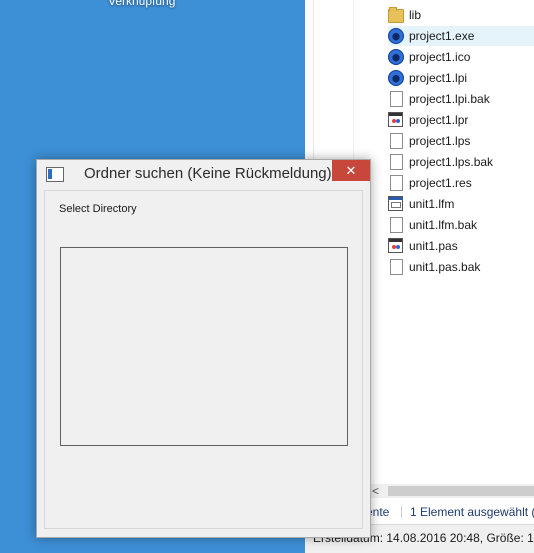  Describe the element at coordinates (449, 99) in the screenshot. I see `file-name: project1.lpi.bak` at that location.